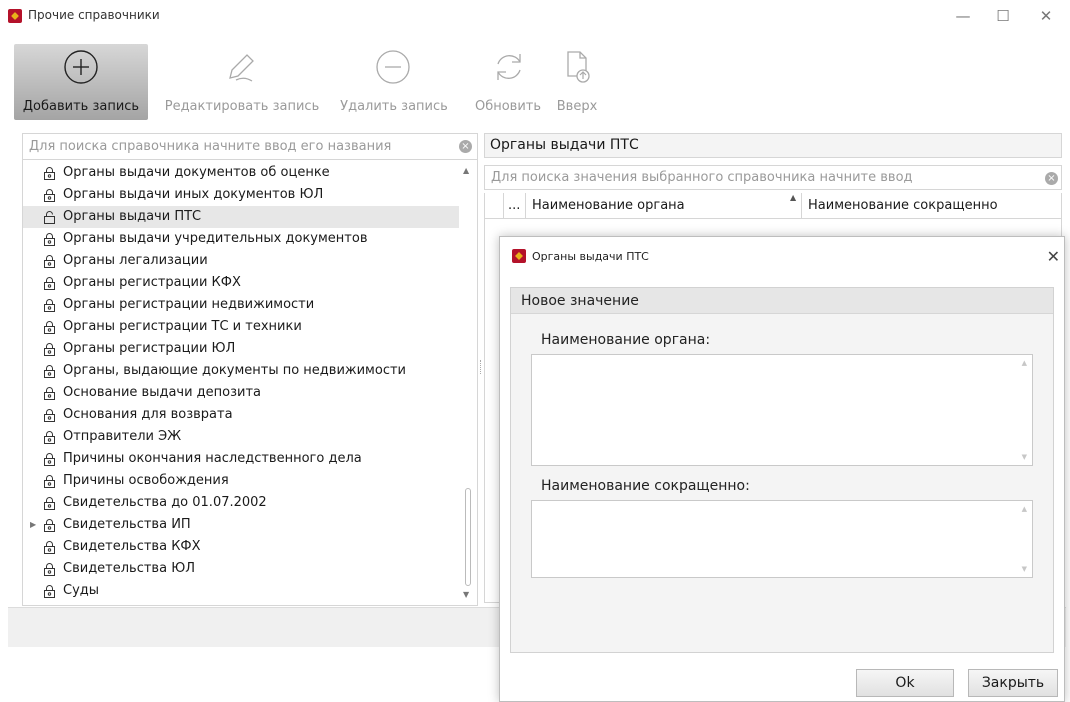  Describe the element at coordinates (905, 683) in the screenshot. I see `ok-button: Ok` at that location.